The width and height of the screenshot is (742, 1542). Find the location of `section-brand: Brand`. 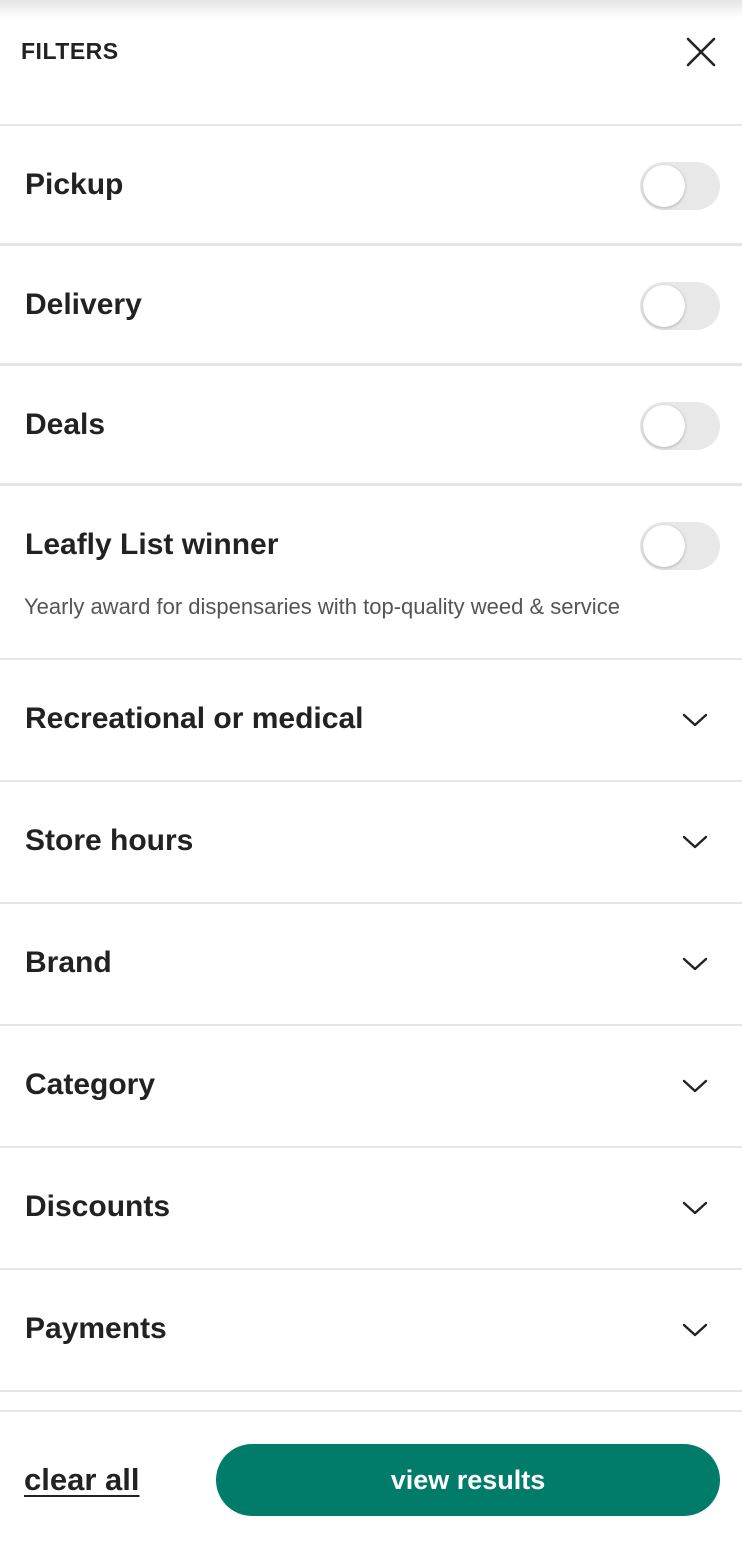

section-brand: Brand is located at coordinates (371, 965).